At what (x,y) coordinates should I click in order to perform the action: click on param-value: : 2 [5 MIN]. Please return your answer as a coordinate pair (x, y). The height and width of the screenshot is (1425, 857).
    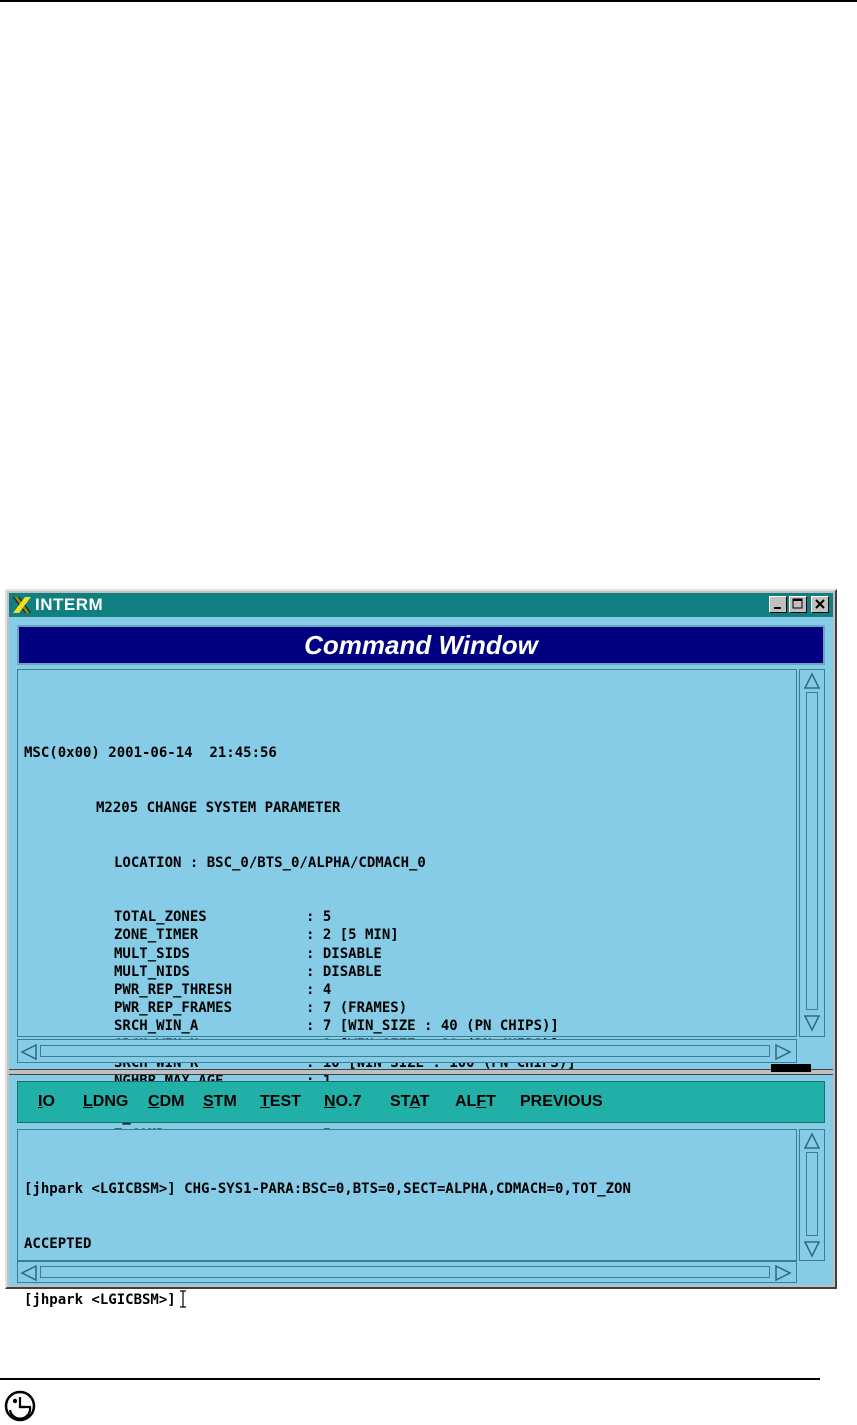
    Looking at the image, I should click on (352, 935).